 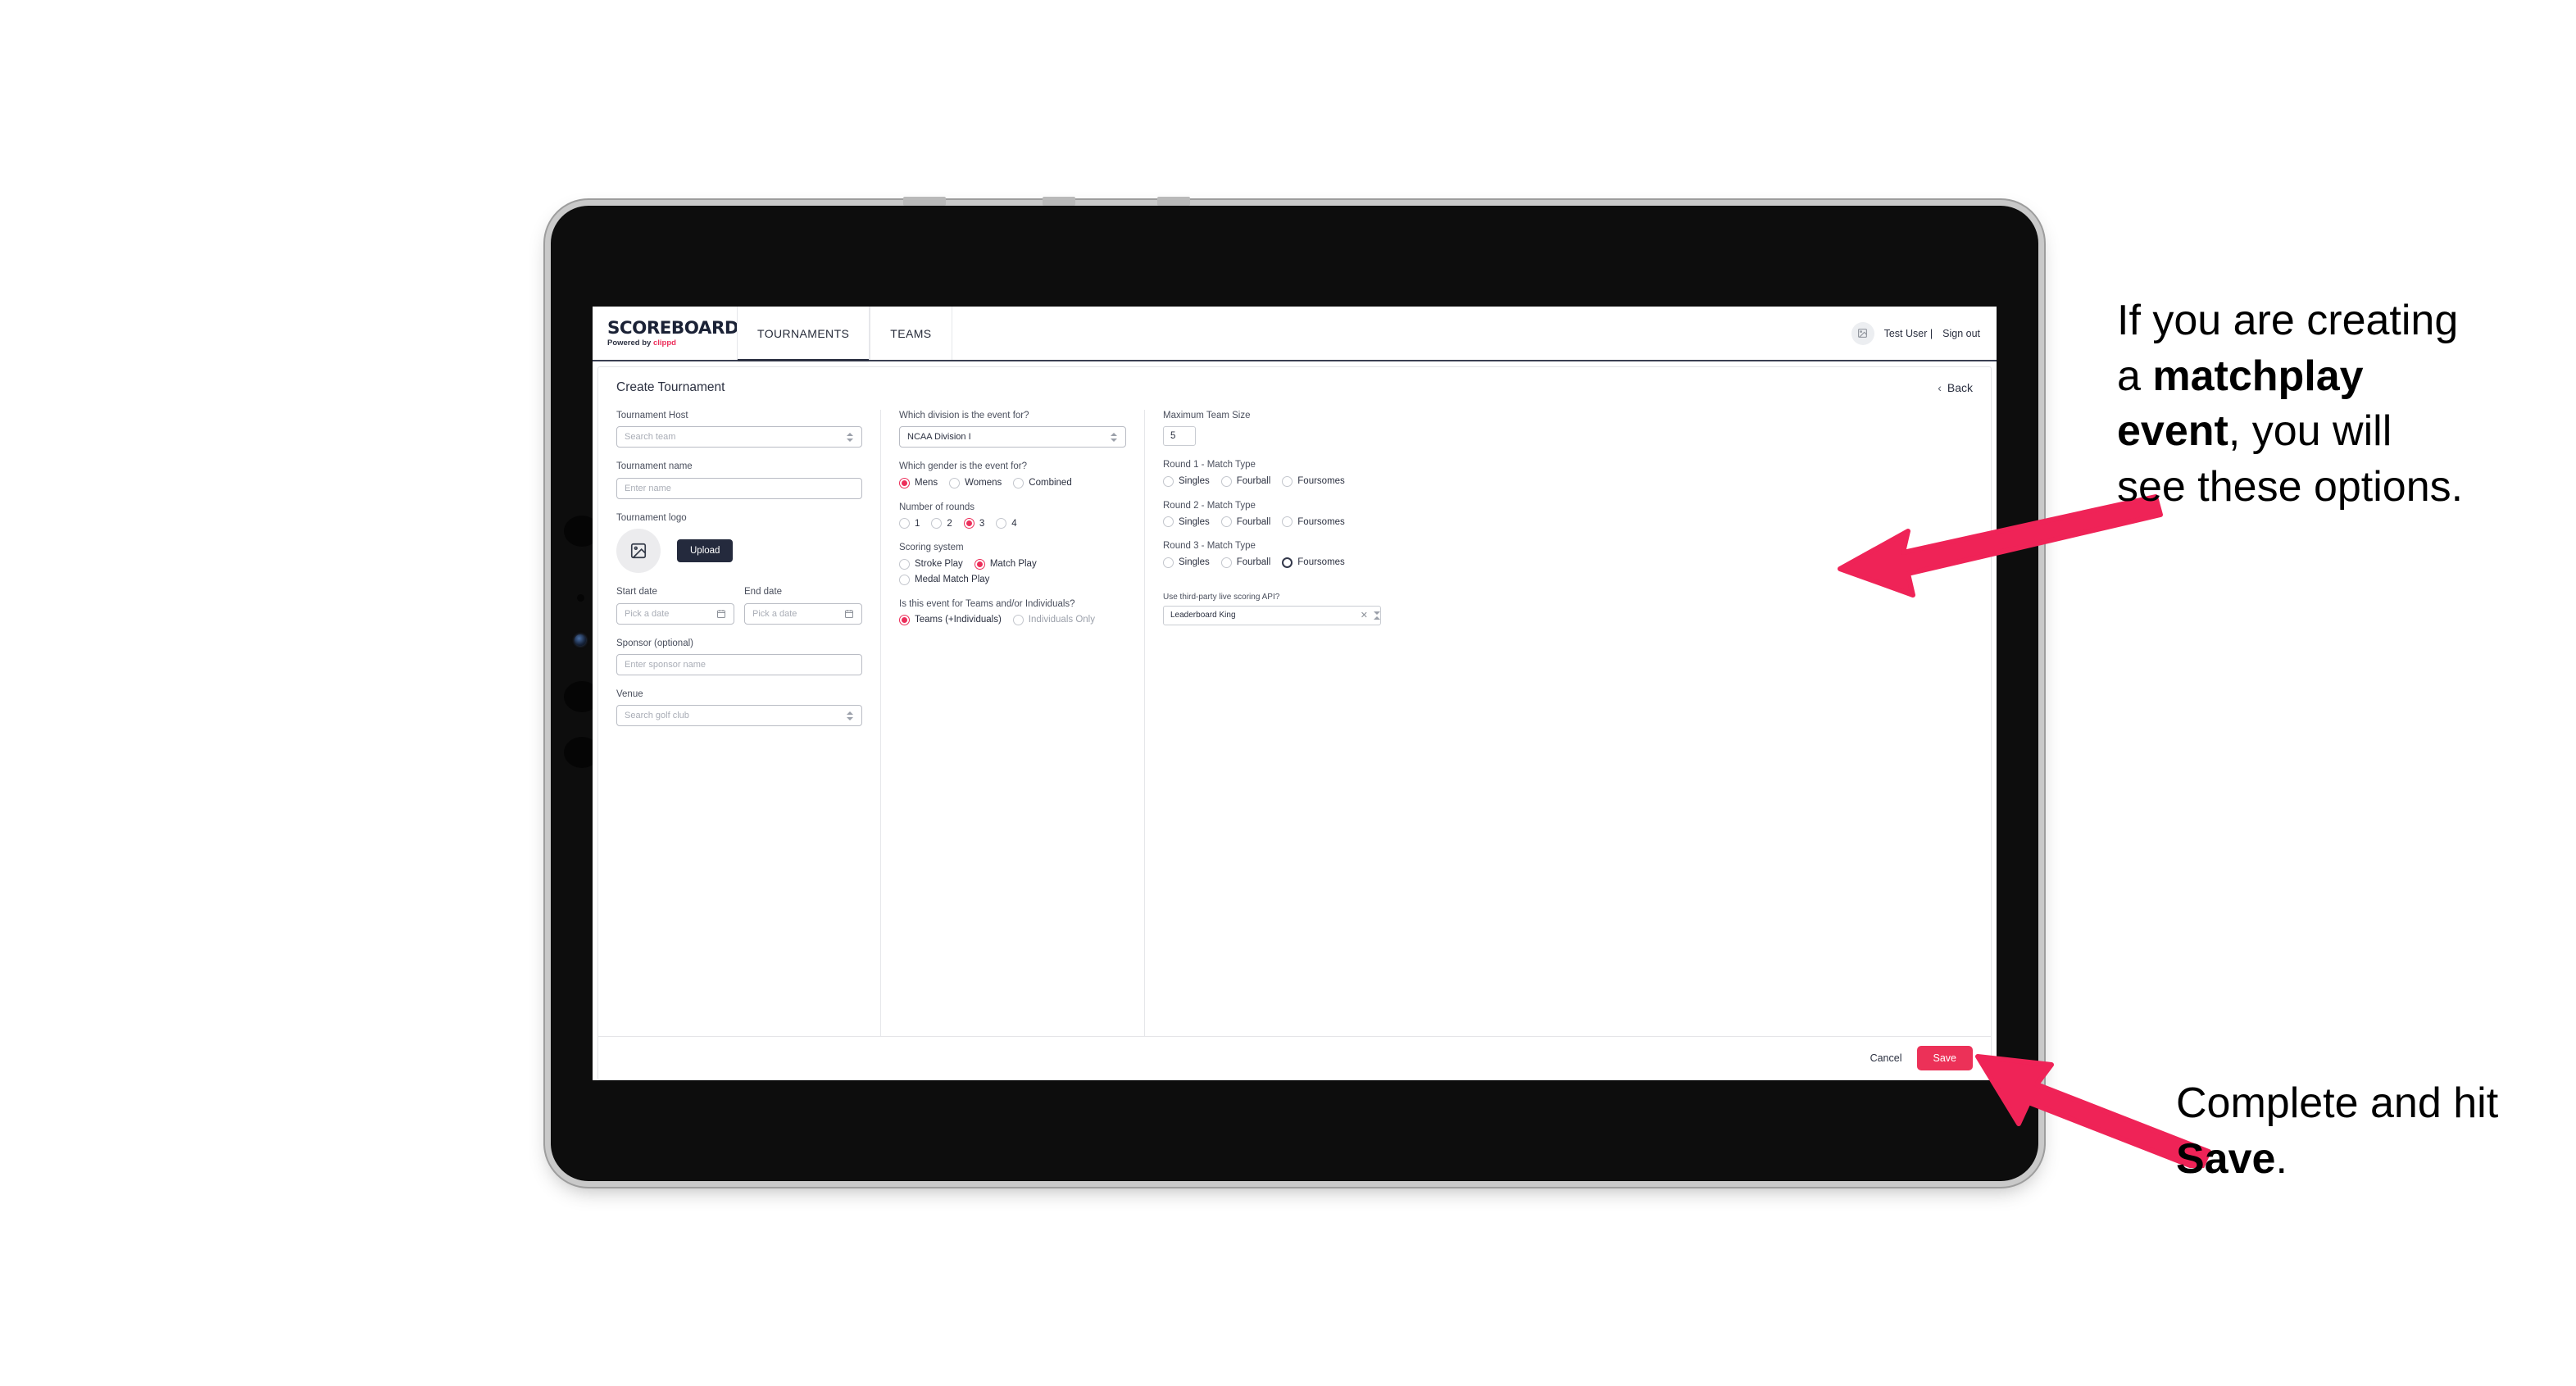 I want to click on tournament-host-input: Search team, so click(x=739, y=437).